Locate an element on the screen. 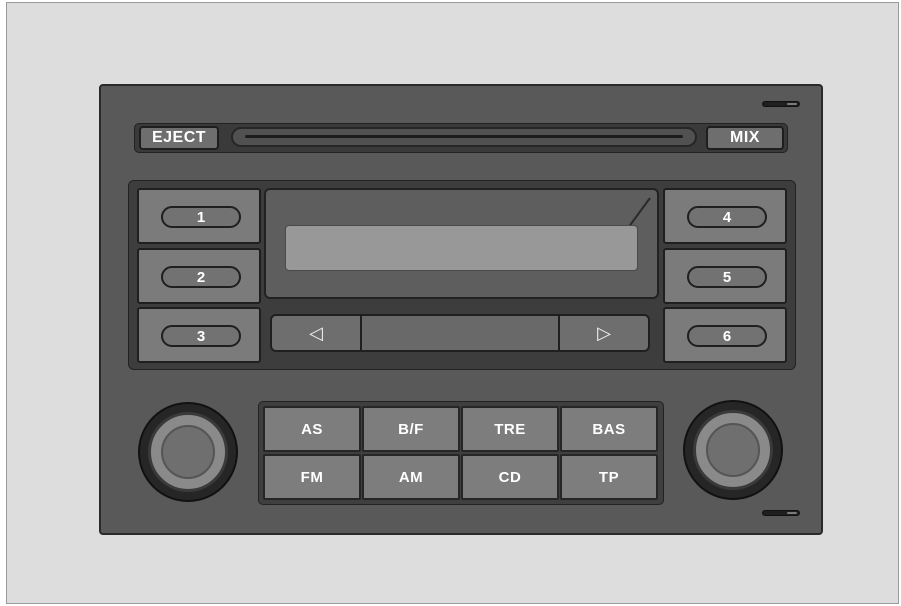 The width and height of the screenshot is (901, 606). seek-bar: ◁ ▷ is located at coordinates (460, 333).